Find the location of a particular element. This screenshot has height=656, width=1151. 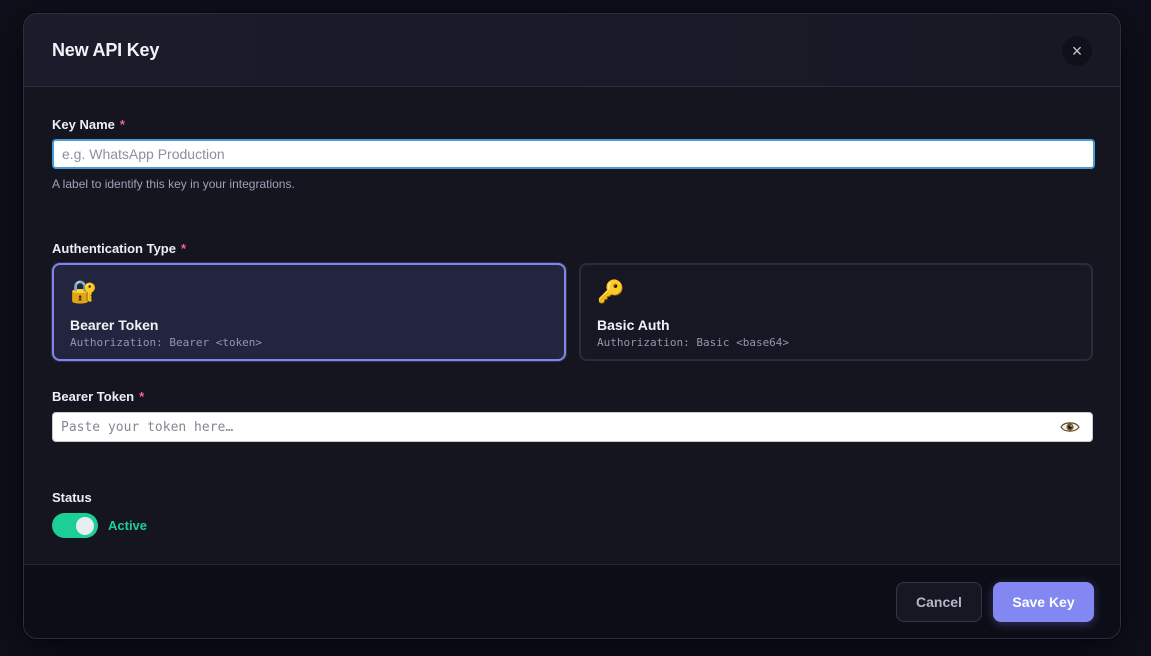

auth-option-description: Authorization: Basic <base64> is located at coordinates (693, 342).